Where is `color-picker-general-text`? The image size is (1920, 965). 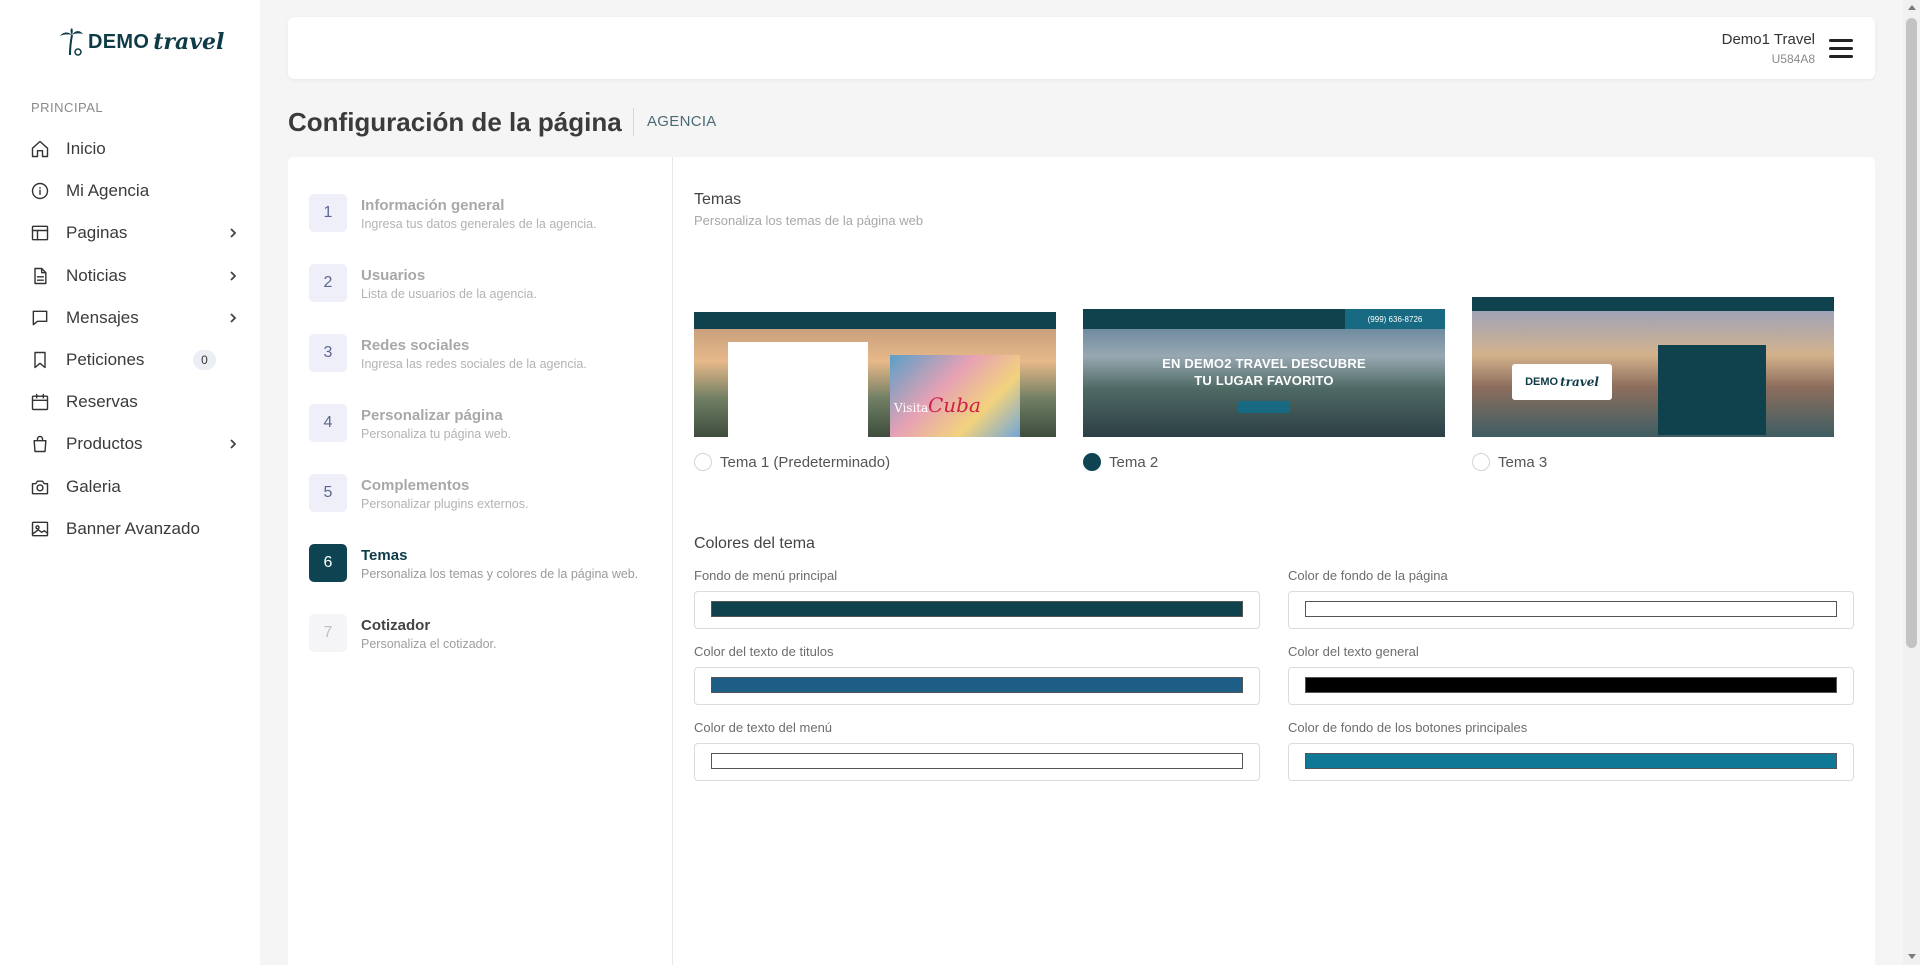
color-picker-general-text is located at coordinates (1571, 686).